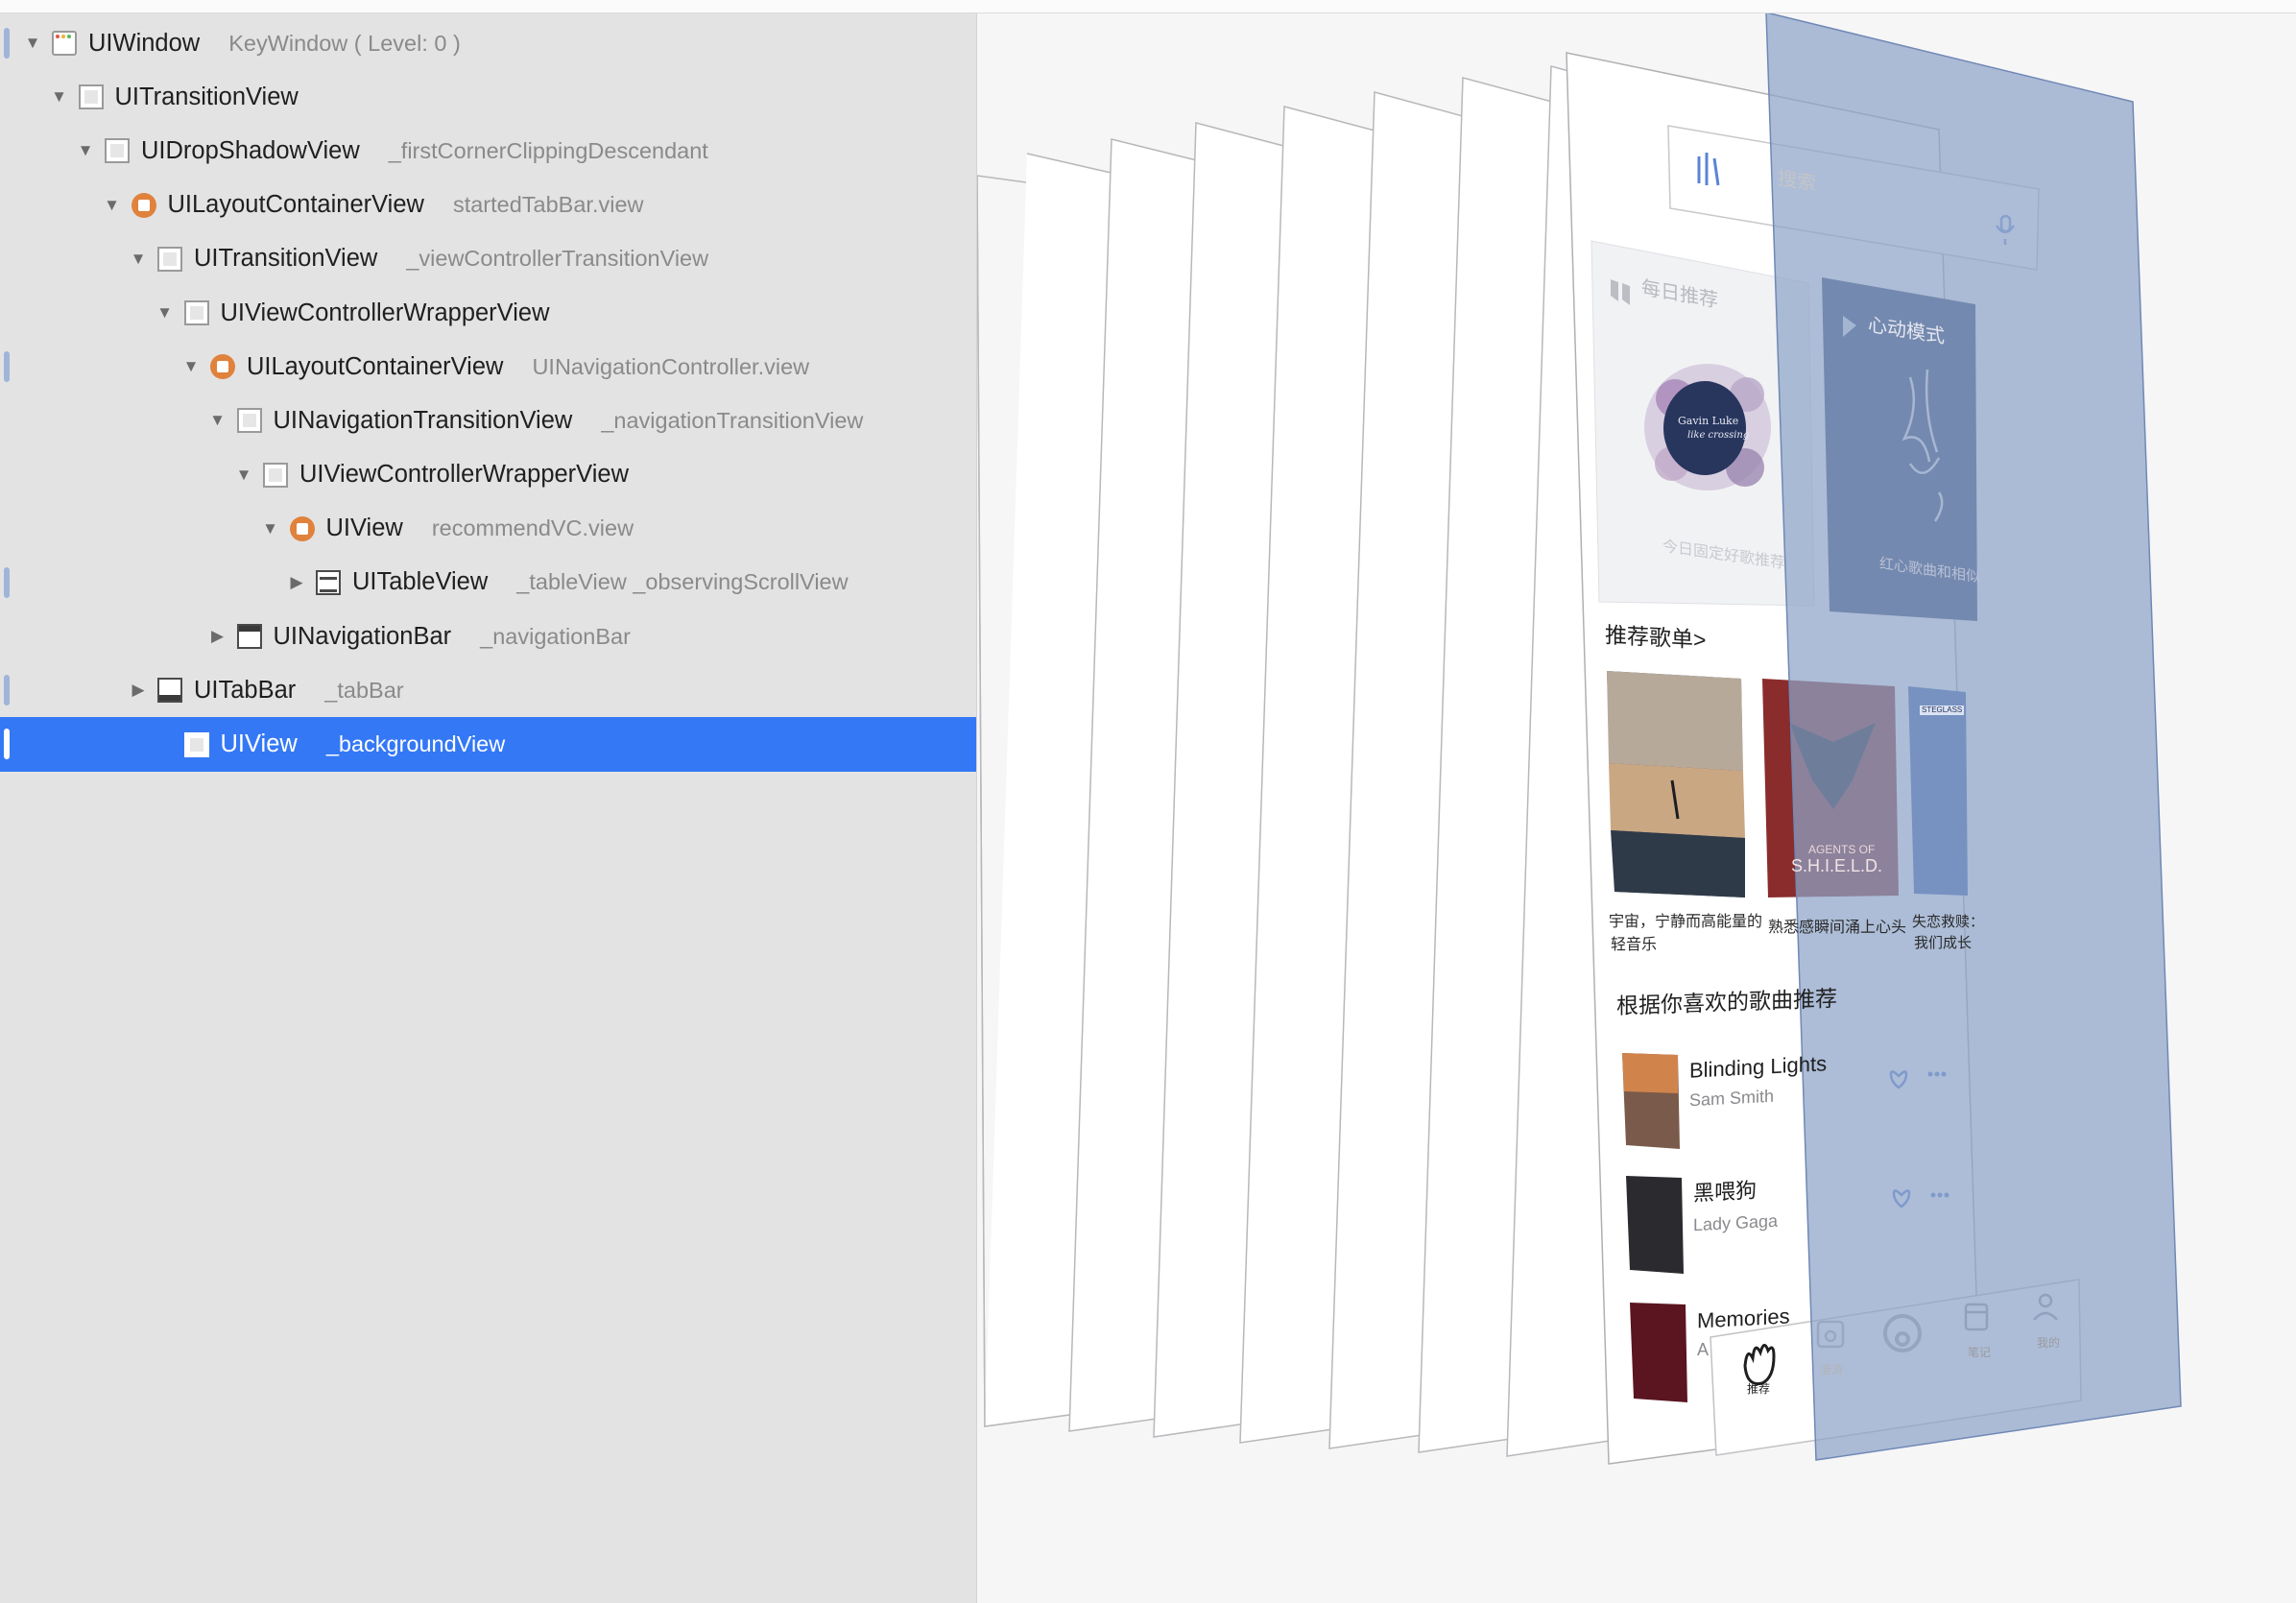  I want to click on song-1-artist: Sam Smith, so click(1732, 1098).